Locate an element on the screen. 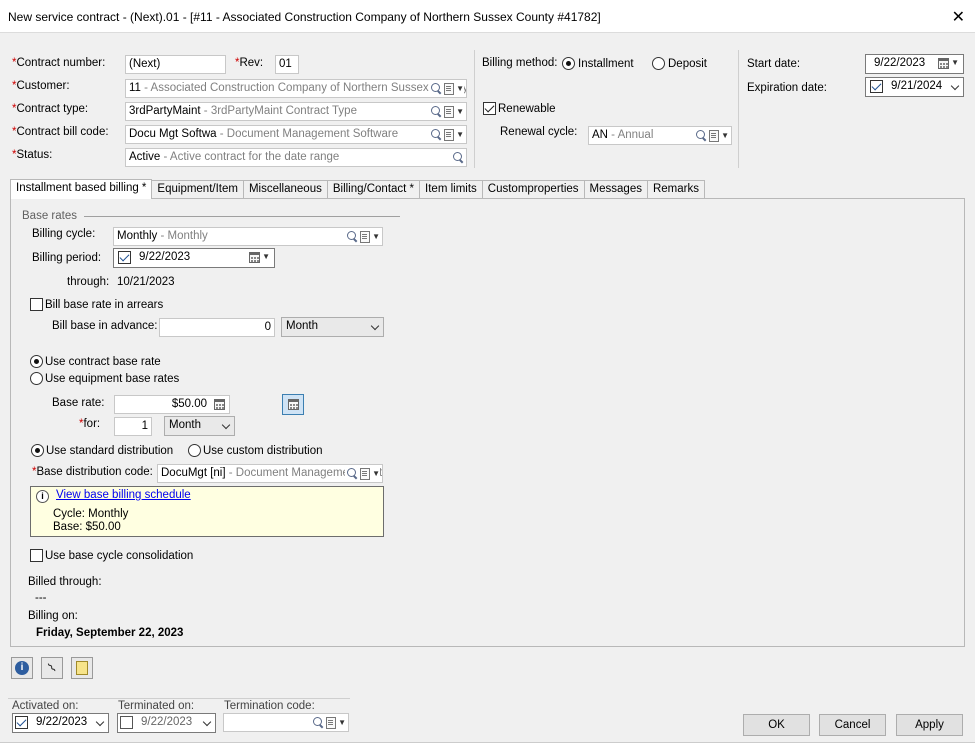  section-divider is located at coordinates (242, 216).